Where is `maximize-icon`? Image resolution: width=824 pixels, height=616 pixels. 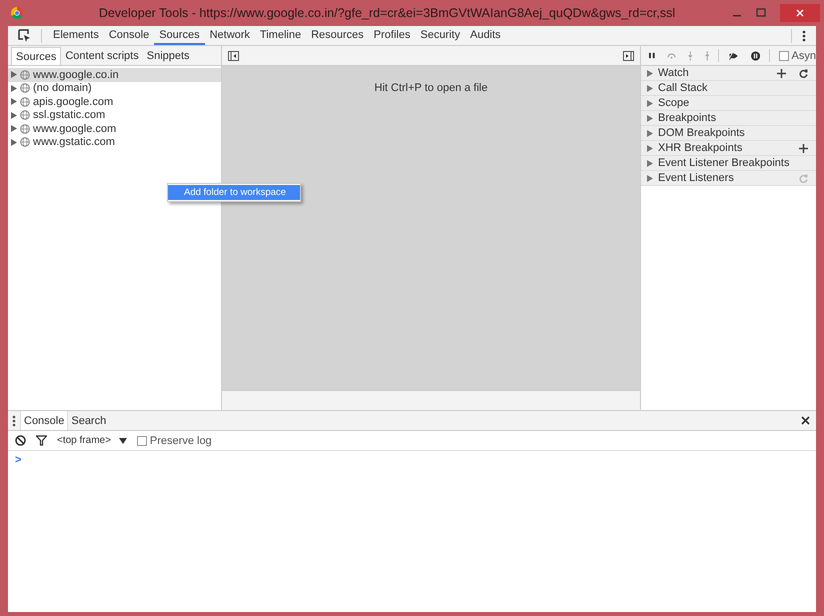 maximize-icon is located at coordinates (761, 13).